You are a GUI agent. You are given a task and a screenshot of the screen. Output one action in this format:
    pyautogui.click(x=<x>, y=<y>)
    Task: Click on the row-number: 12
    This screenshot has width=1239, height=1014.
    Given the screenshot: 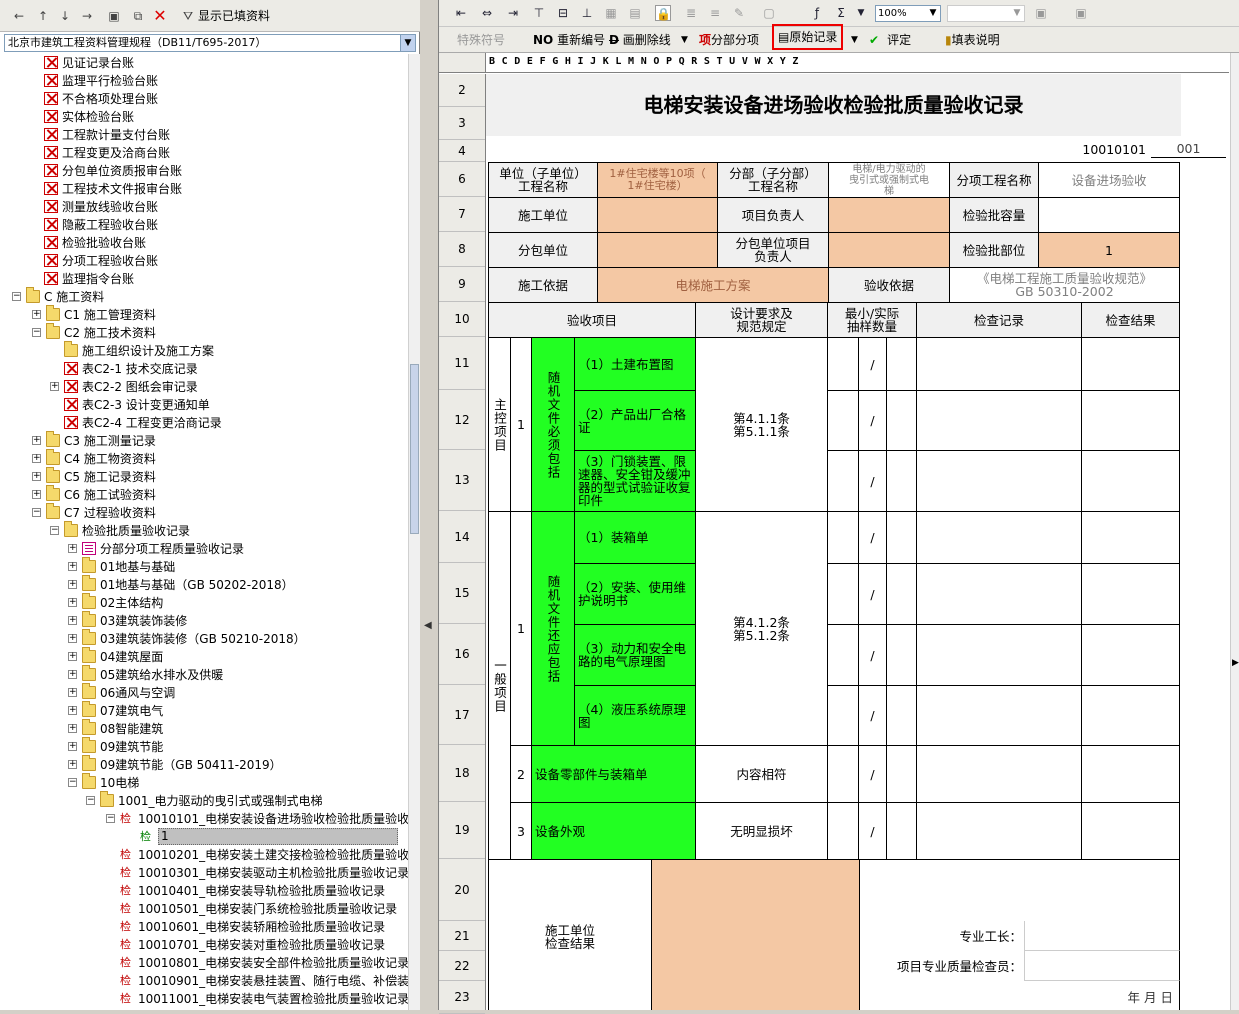 What is the action you would take?
    pyautogui.click(x=462, y=420)
    